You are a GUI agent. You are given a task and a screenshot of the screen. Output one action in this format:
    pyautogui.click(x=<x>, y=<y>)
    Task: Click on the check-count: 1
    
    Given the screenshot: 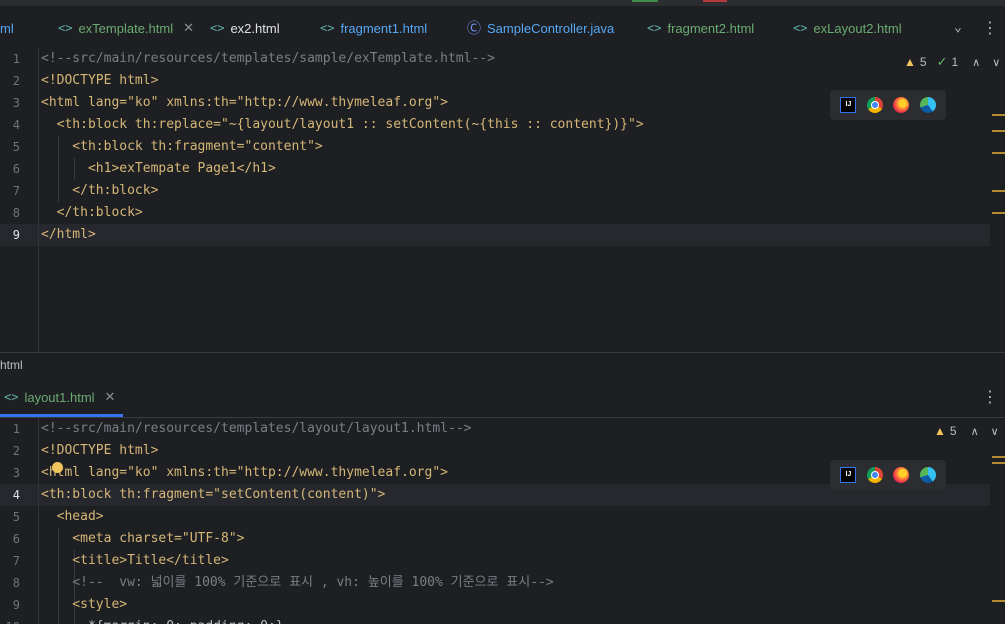 What is the action you would take?
    pyautogui.click(x=955, y=62)
    